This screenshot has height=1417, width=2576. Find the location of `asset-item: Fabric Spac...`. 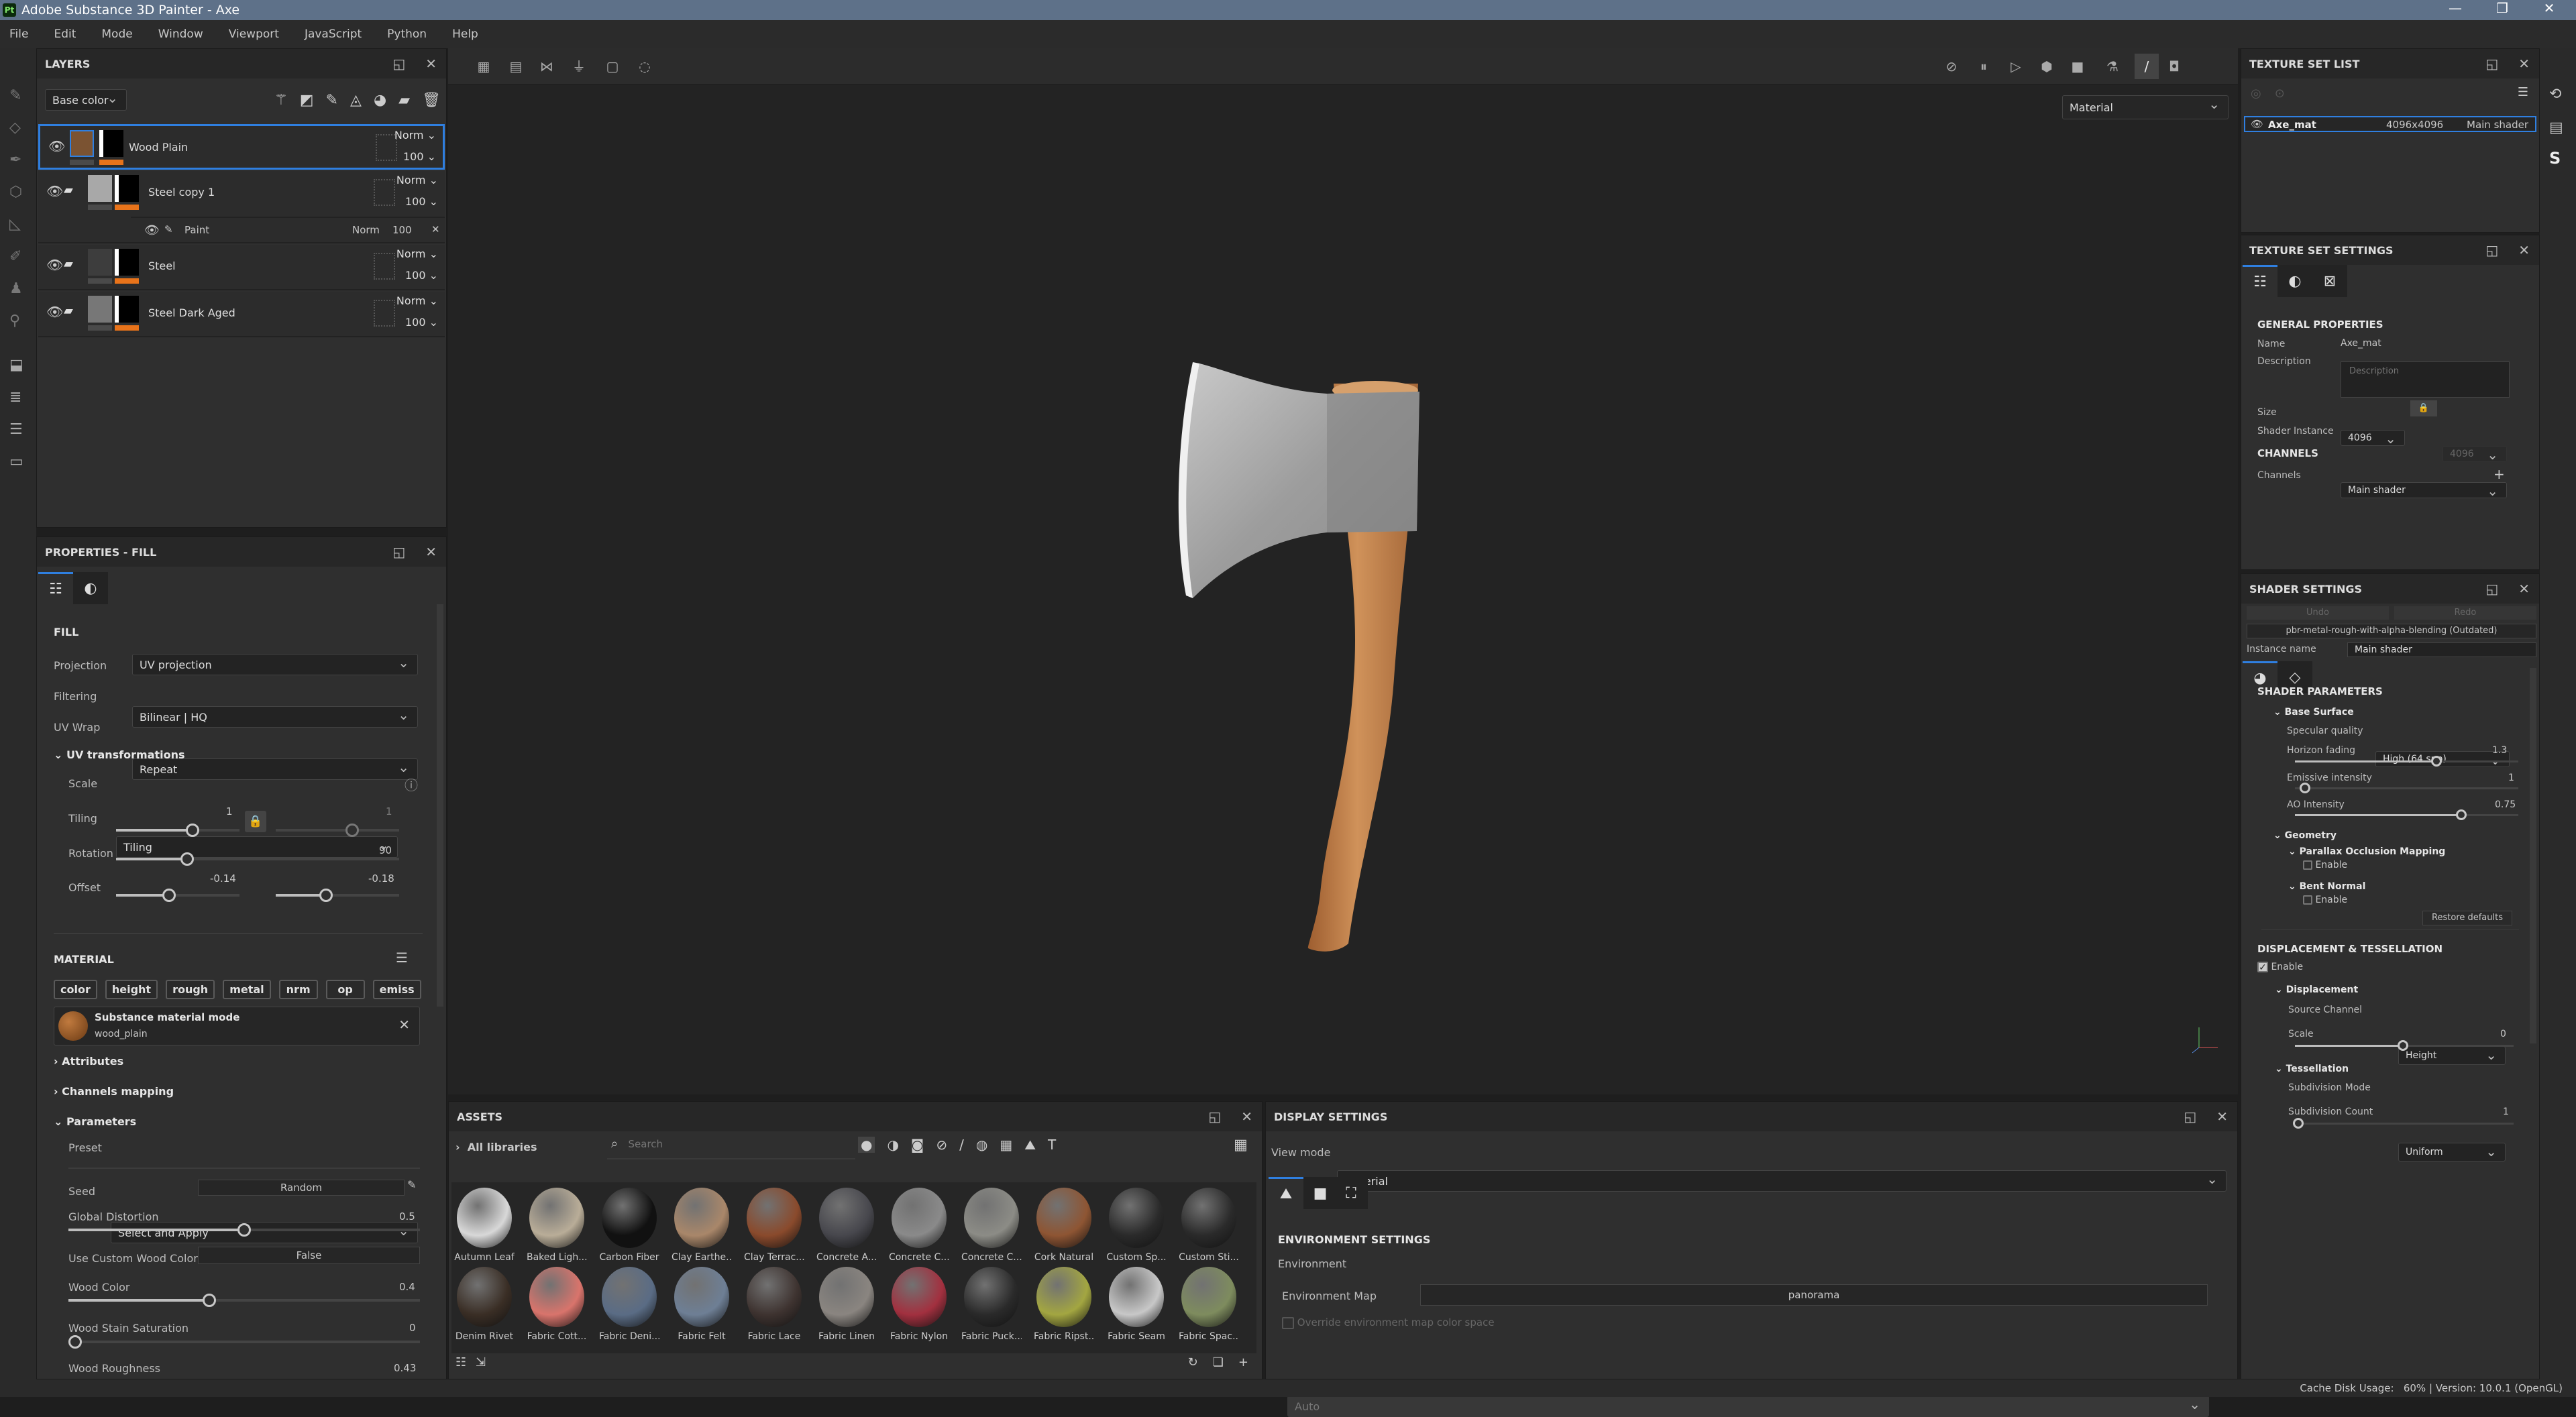

asset-item: Fabric Spac... is located at coordinates (1209, 1304).